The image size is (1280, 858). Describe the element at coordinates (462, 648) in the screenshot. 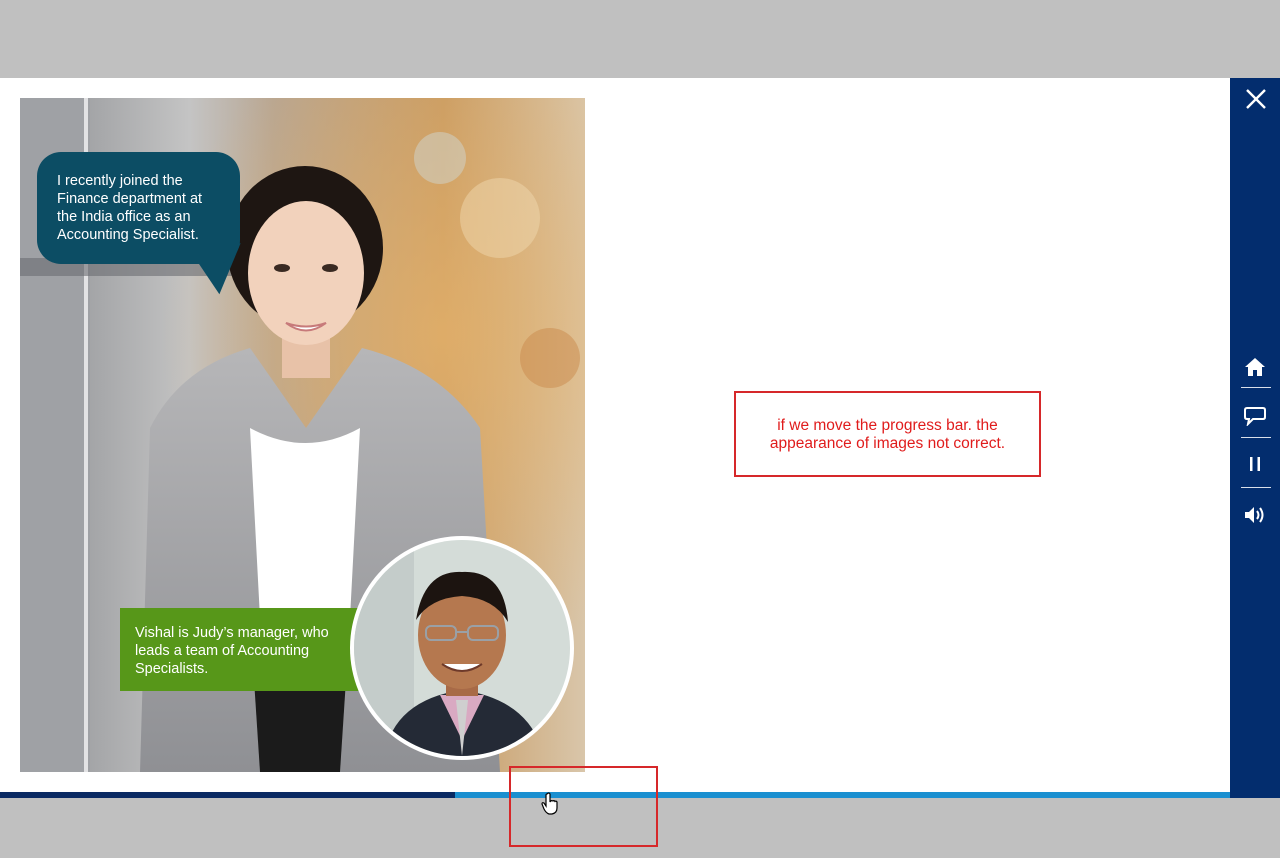

I see `manager-avatar` at that location.